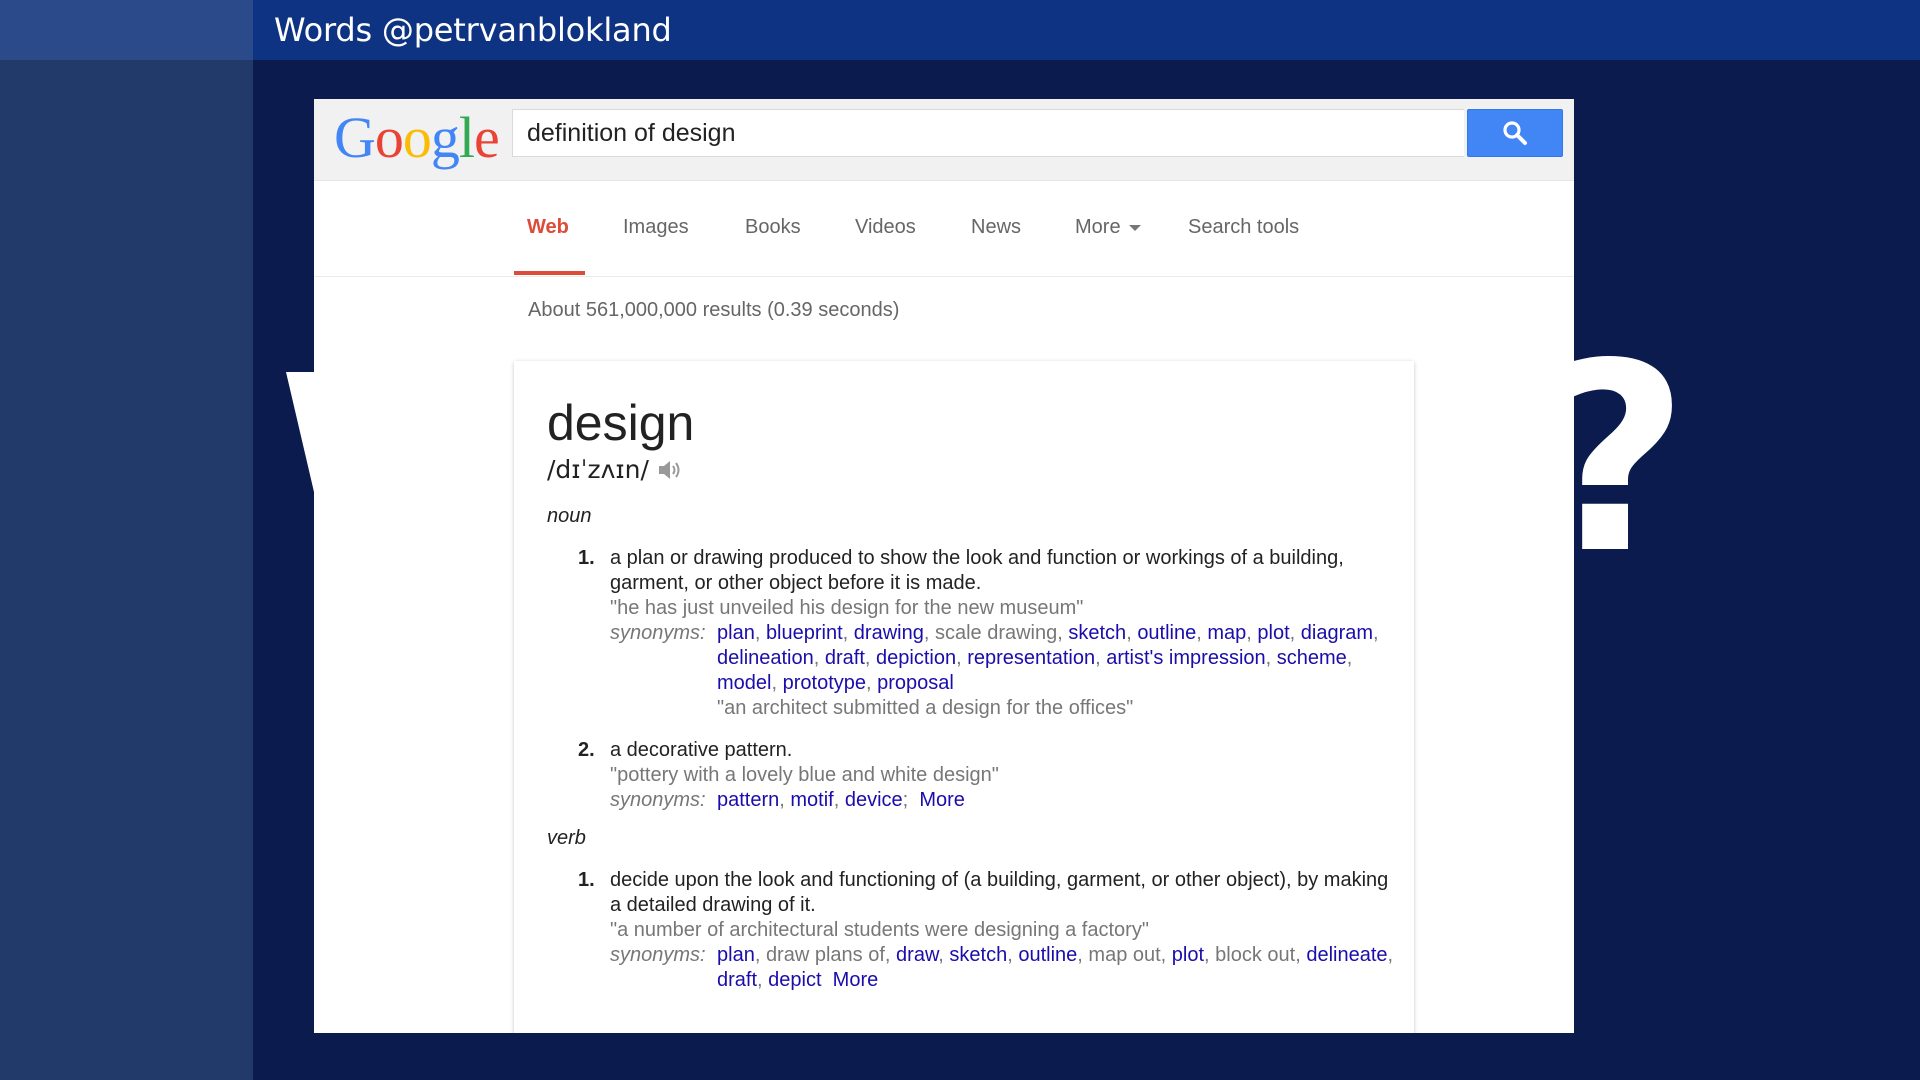  What do you see at coordinates (916, 658) in the screenshot?
I see `synonym-link: depiction` at bounding box center [916, 658].